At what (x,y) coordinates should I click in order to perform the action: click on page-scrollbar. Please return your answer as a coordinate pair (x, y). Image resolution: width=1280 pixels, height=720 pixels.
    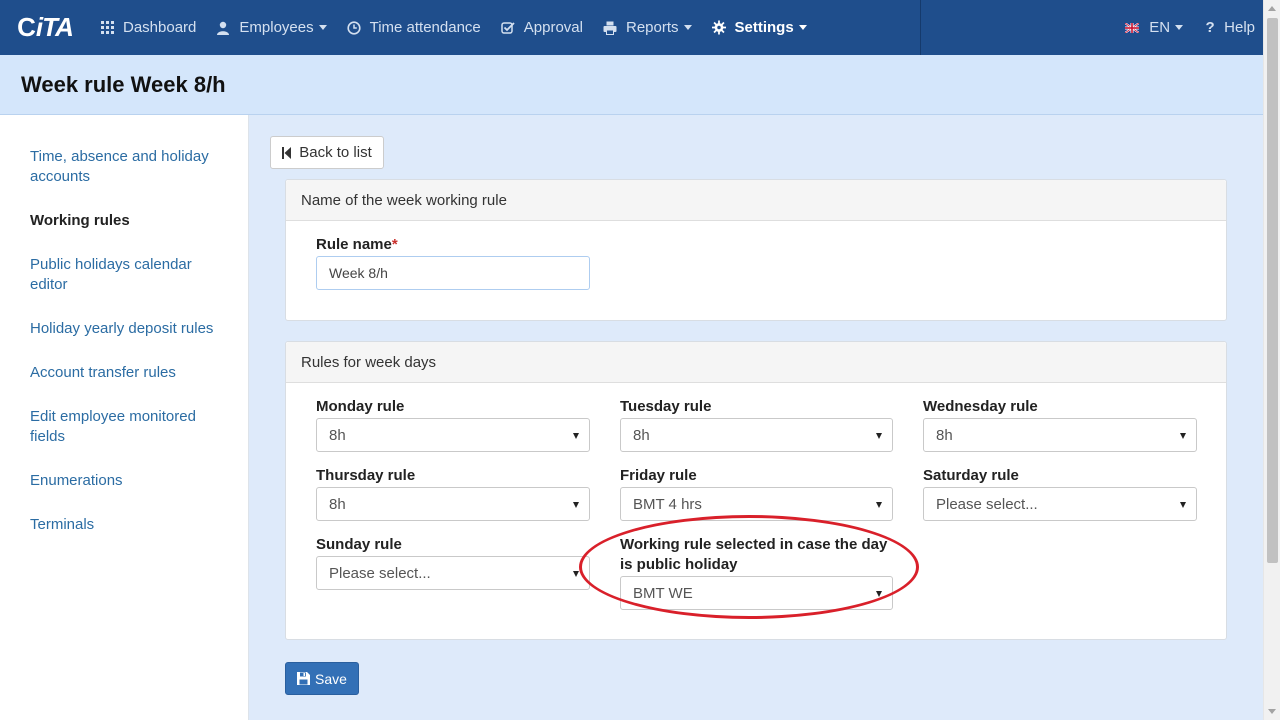
    Looking at the image, I should click on (1271, 360).